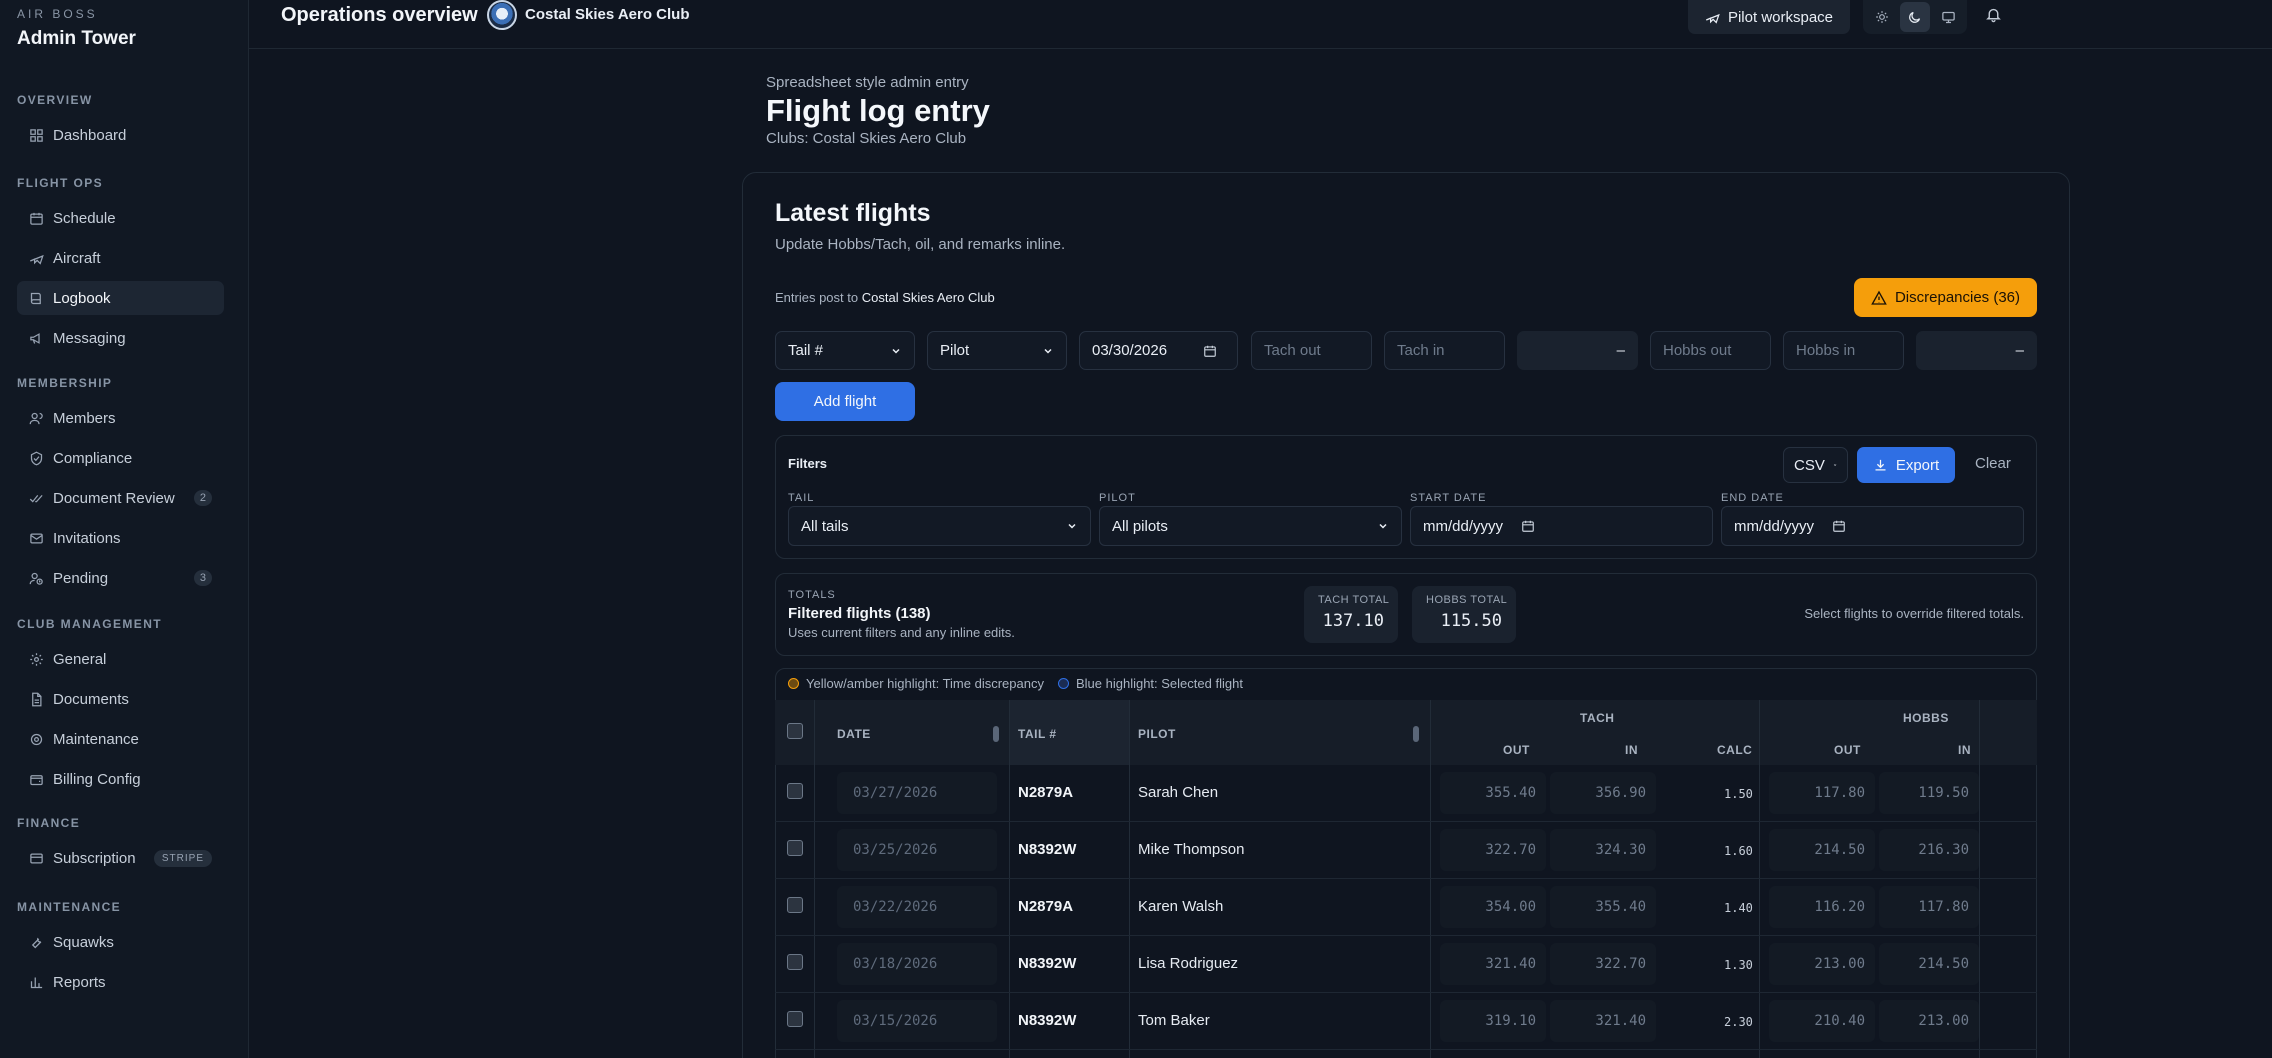 This screenshot has width=2272, height=1058. What do you see at coordinates (1047, 849) in the screenshot?
I see `tail-cell: N8392W` at bounding box center [1047, 849].